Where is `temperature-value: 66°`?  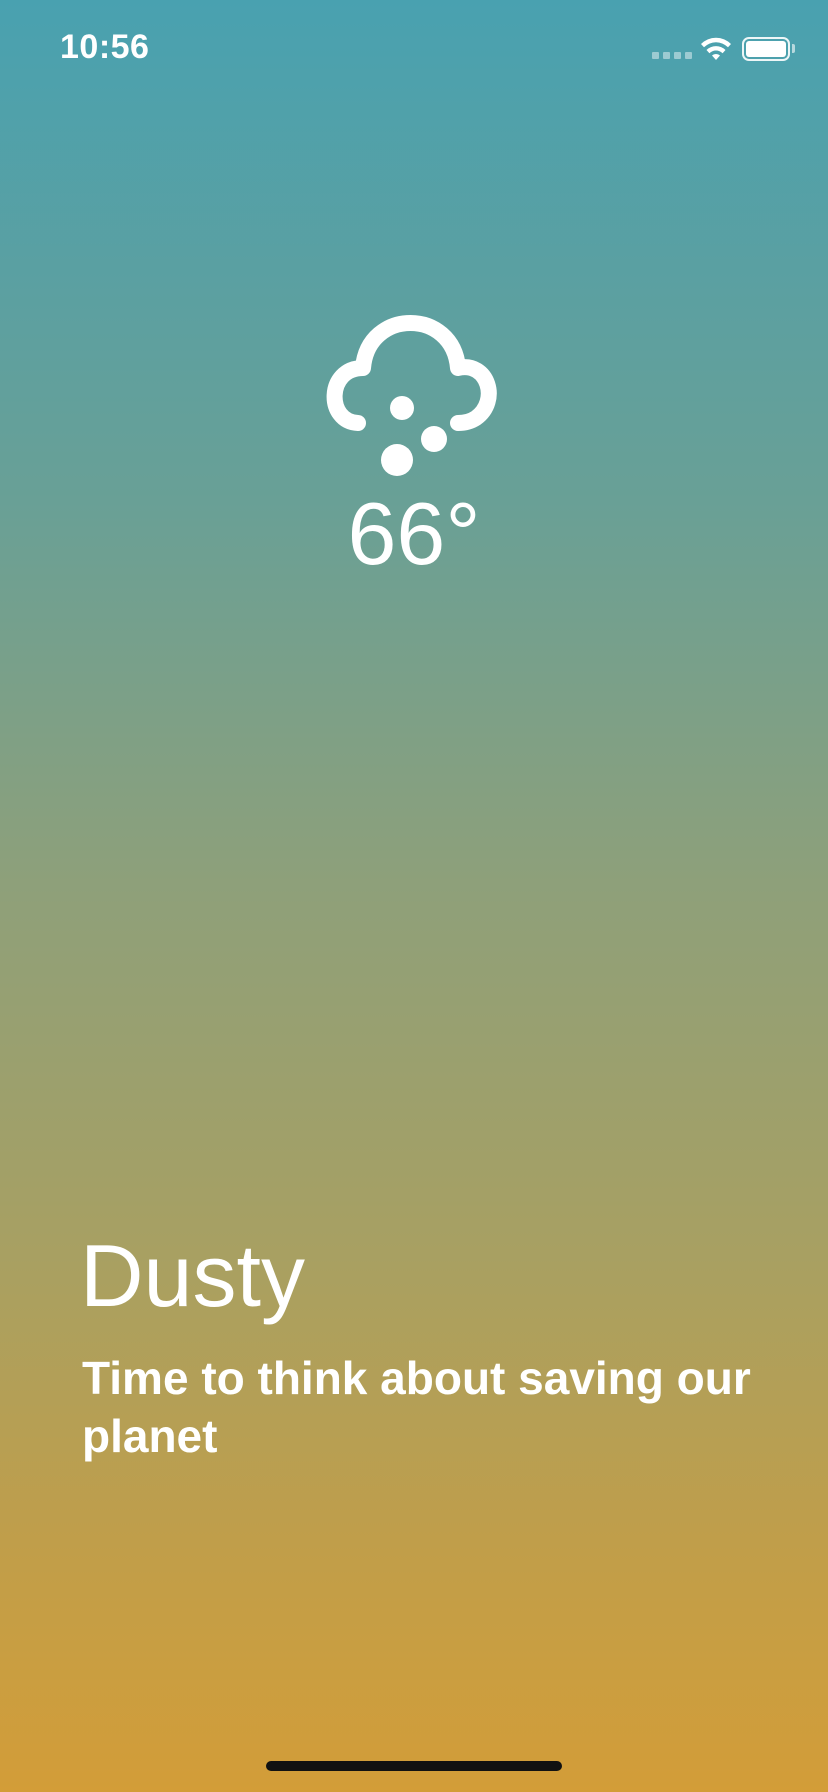 temperature-value: 66° is located at coordinates (414, 533).